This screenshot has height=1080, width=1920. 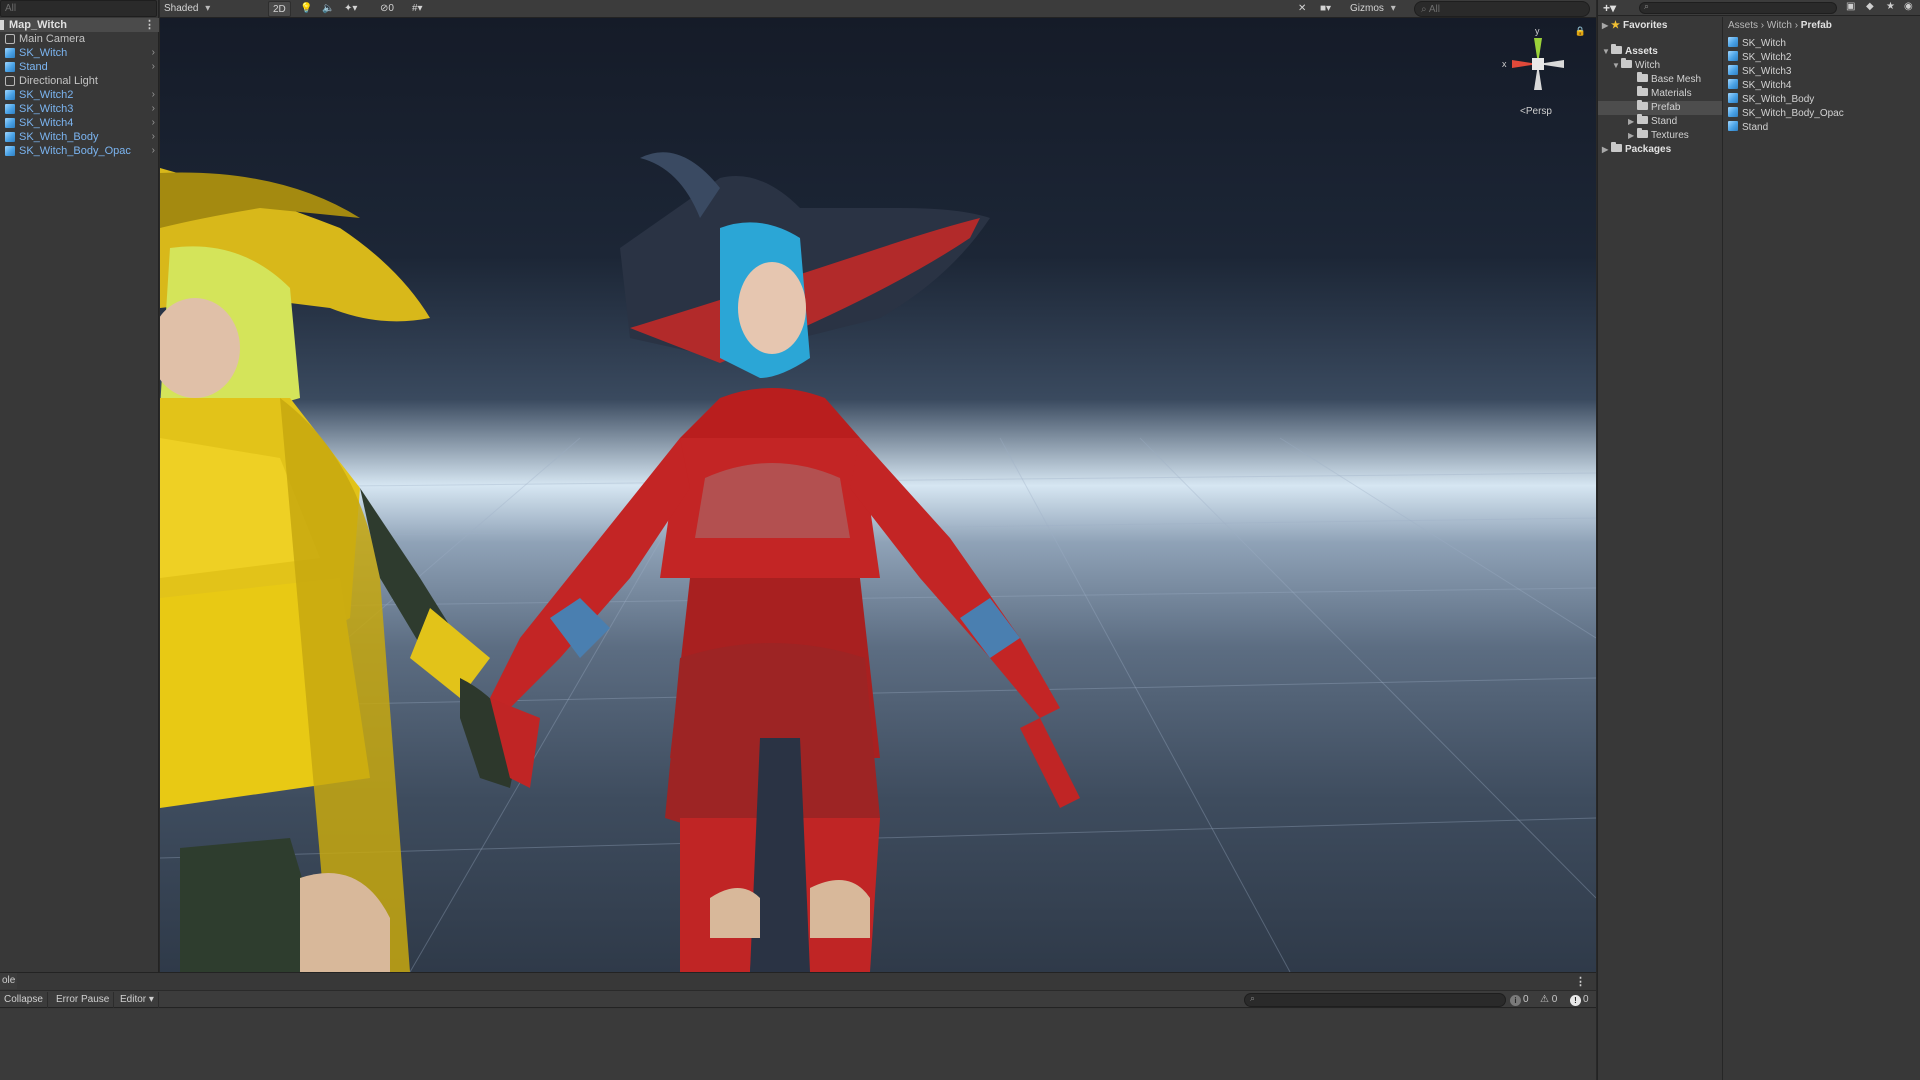 What do you see at coordinates (1660, 93) in the screenshot?
I see `tree-item-materials: Materials` at bounding box center [1660, 93].